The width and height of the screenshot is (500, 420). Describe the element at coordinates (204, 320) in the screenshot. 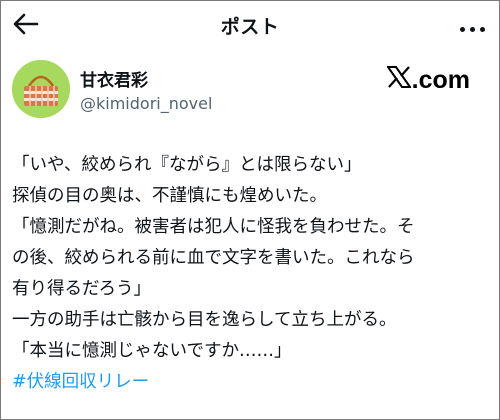

I see `post-line: 一方の助手は亡骸から目を逸らして立ち上がる。` at that location.